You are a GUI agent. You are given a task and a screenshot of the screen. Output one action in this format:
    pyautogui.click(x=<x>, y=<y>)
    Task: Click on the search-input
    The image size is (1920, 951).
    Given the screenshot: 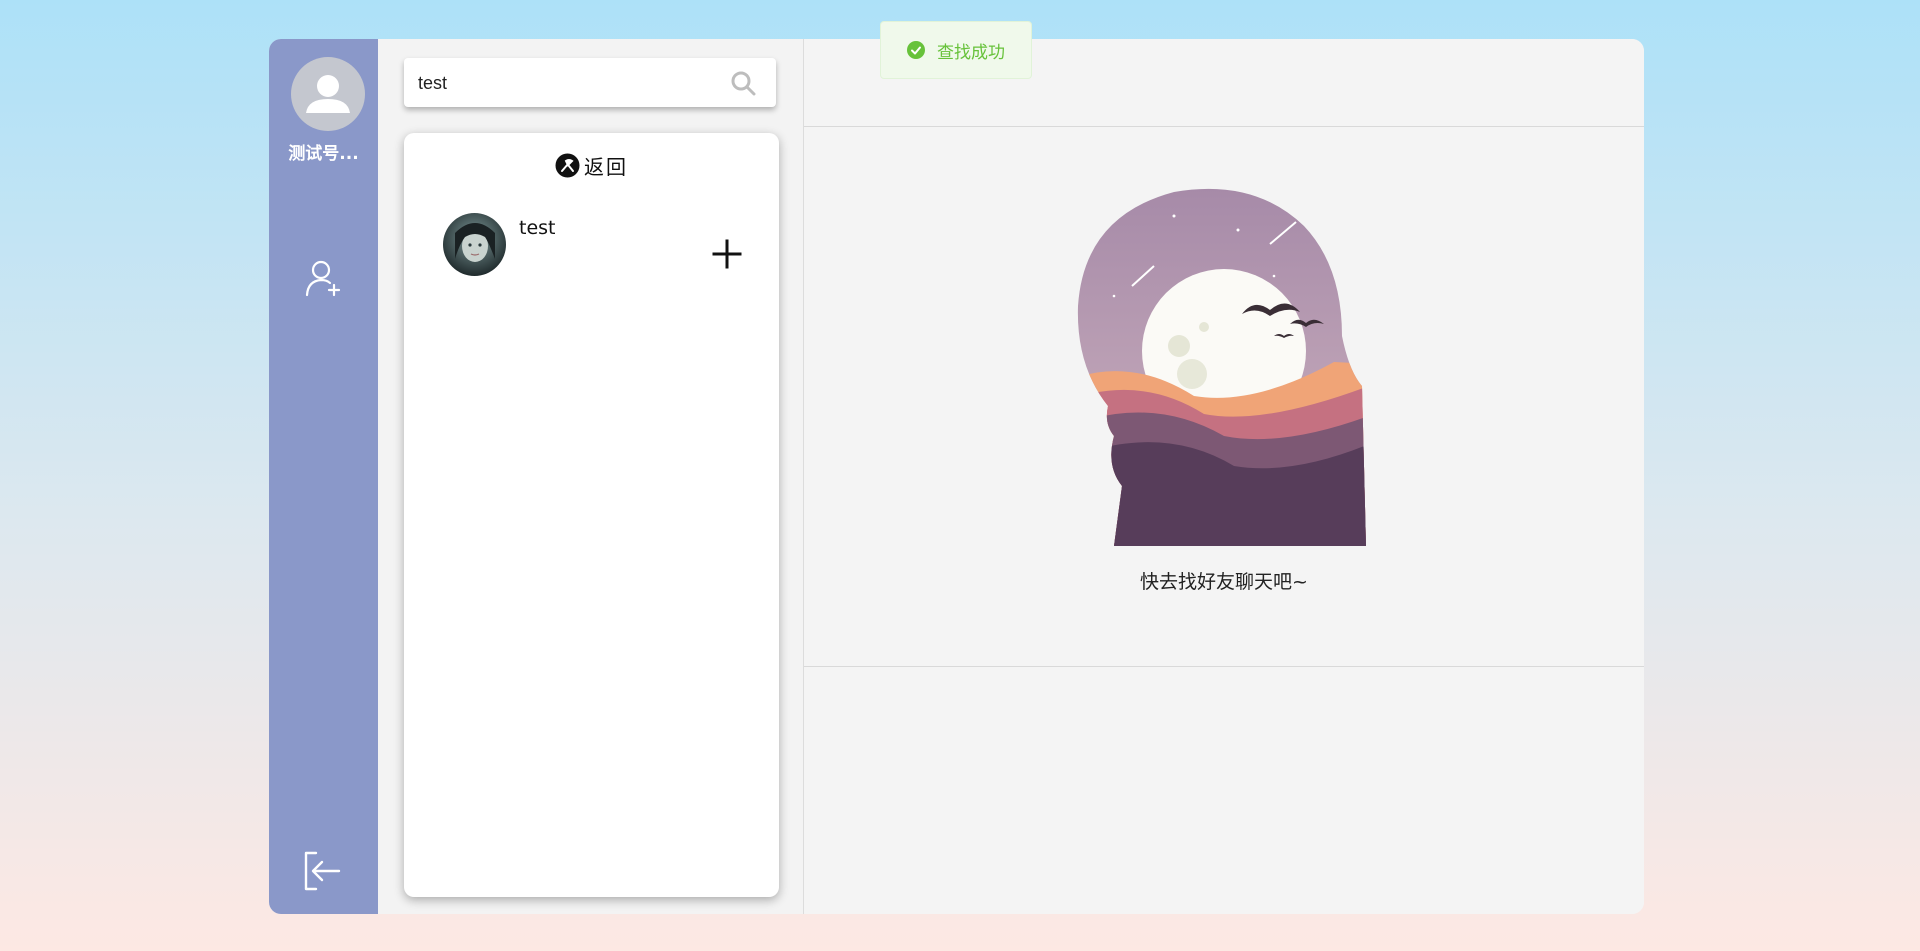 What is the action you would take?
    pyautogui.click(x=568, y=83)
    